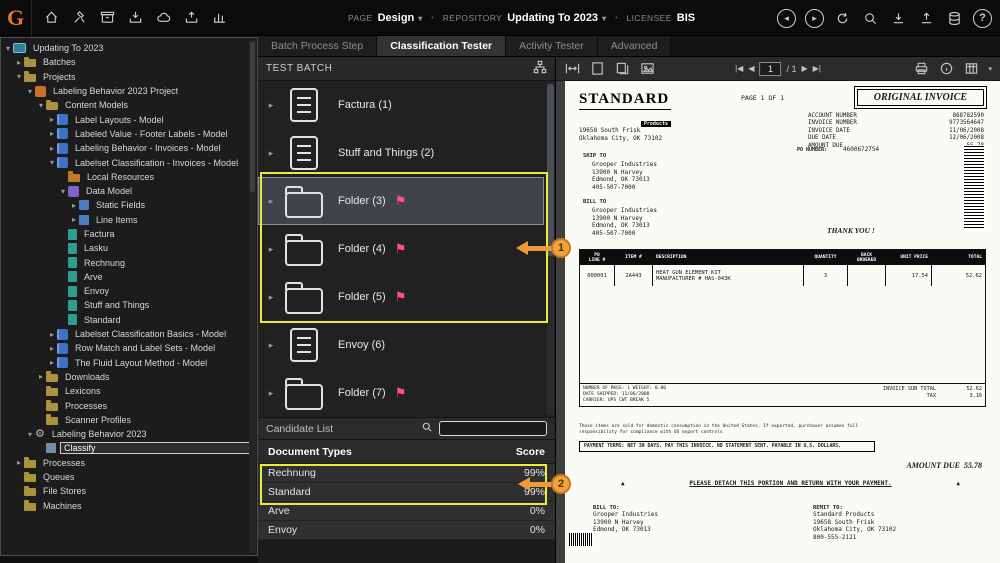  I want to click on download-icon, so click(898, 18).